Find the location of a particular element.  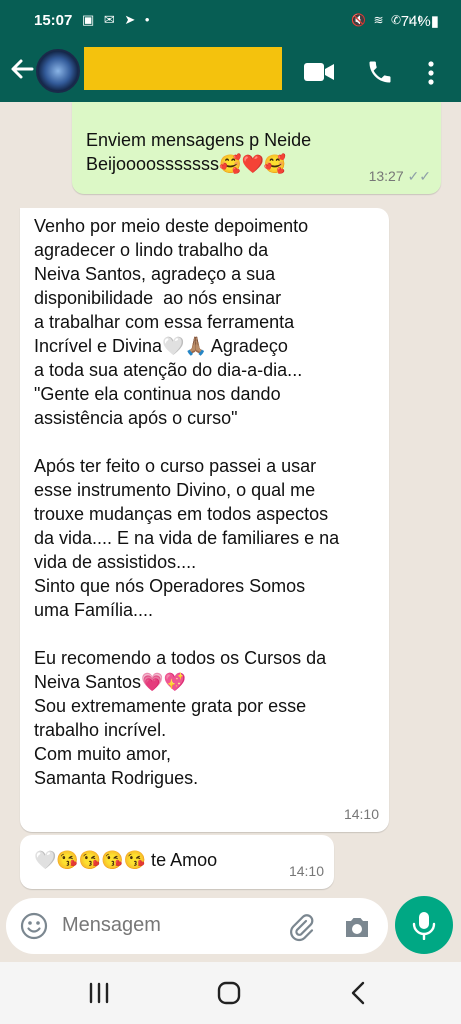

home-icon is located at coordinates (229, 993).